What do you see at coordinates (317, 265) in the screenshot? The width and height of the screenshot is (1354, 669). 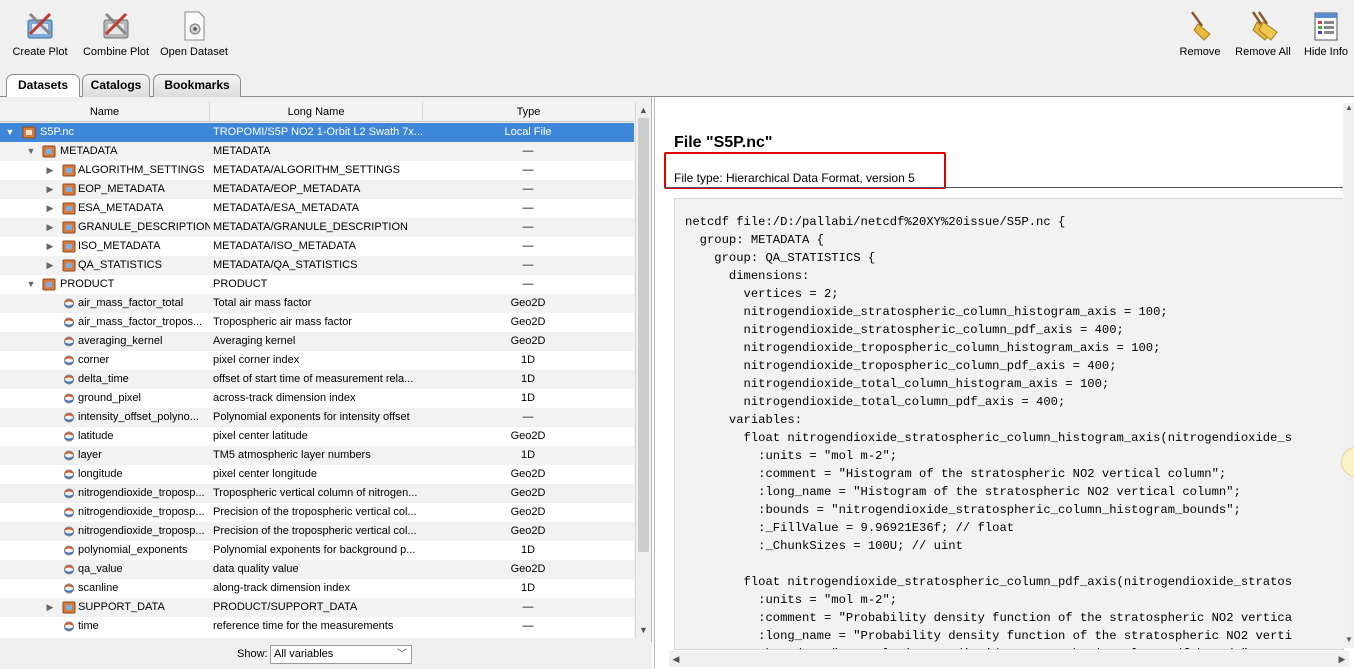 I see `tree-row: ▶ QA_STATISTICS METADATA/QA_STATISTICS —` at bounding box center [317, 265].